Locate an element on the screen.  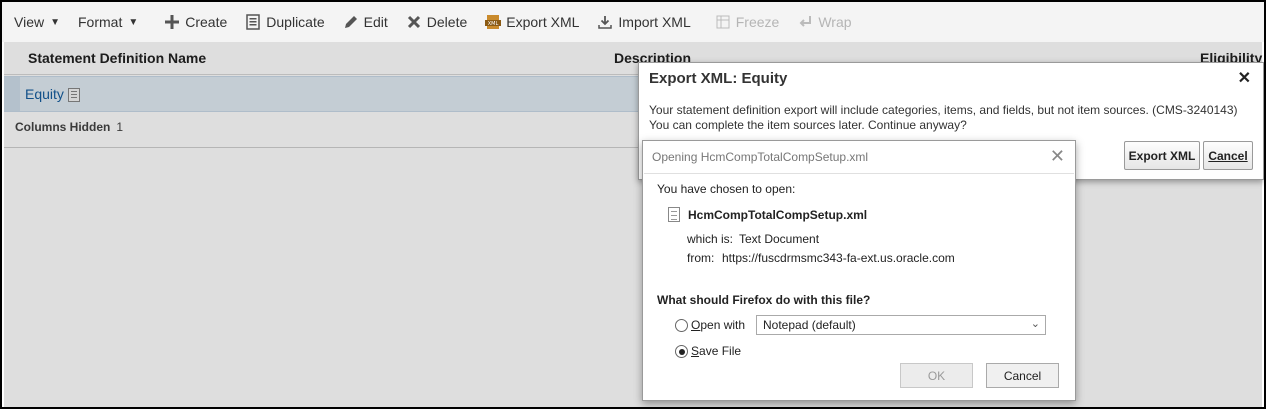
from-label: from: is located at coordinates (701, 258).